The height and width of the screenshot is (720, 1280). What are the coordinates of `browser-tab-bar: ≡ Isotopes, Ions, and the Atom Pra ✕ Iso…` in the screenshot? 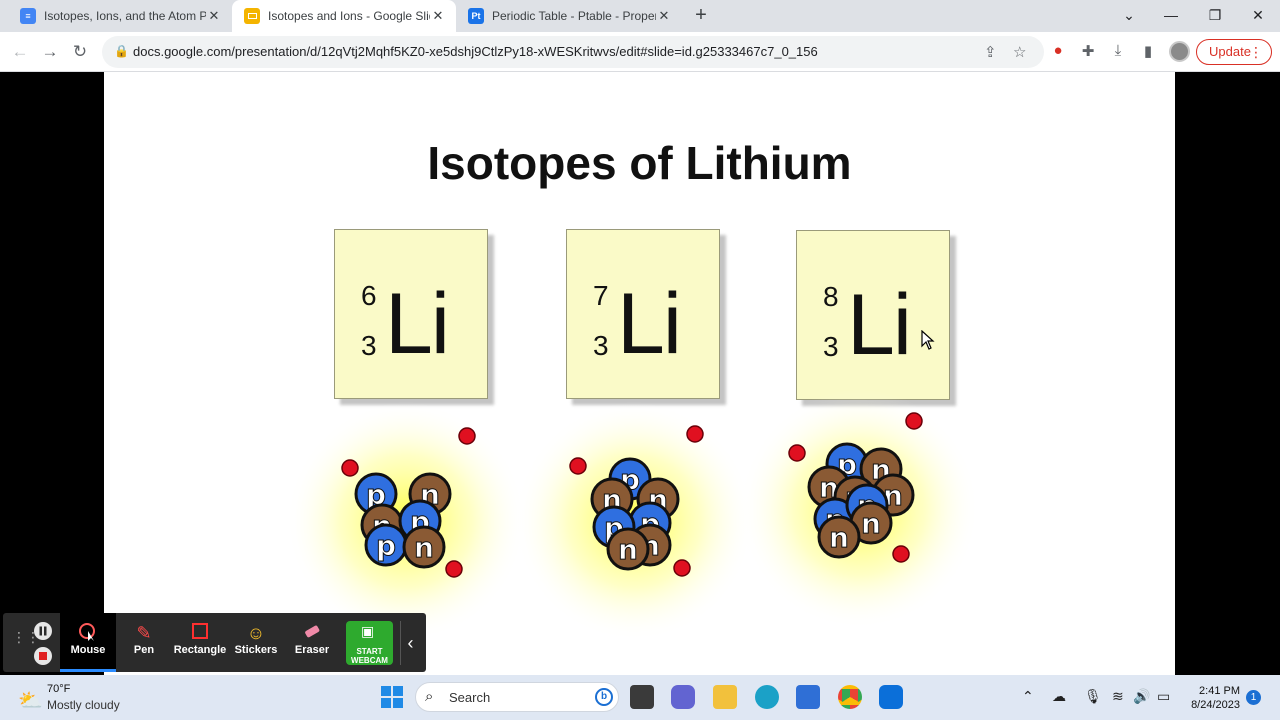 It's located at (640, 16).